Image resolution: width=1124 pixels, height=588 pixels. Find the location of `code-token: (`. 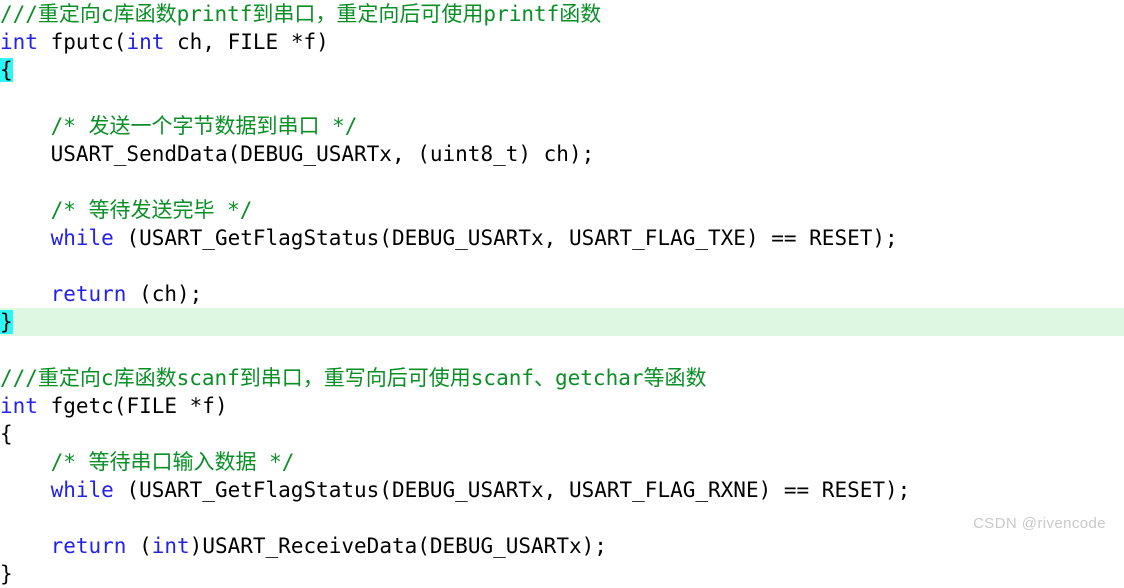

code-token: ( is located at coordinates (139, 546).